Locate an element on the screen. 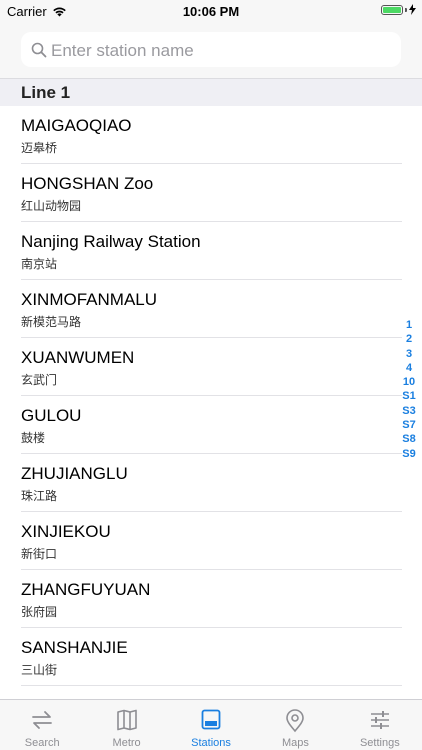 The width and height of the screenshot is (422, 750). search-box is located at coordinates (211, 50).